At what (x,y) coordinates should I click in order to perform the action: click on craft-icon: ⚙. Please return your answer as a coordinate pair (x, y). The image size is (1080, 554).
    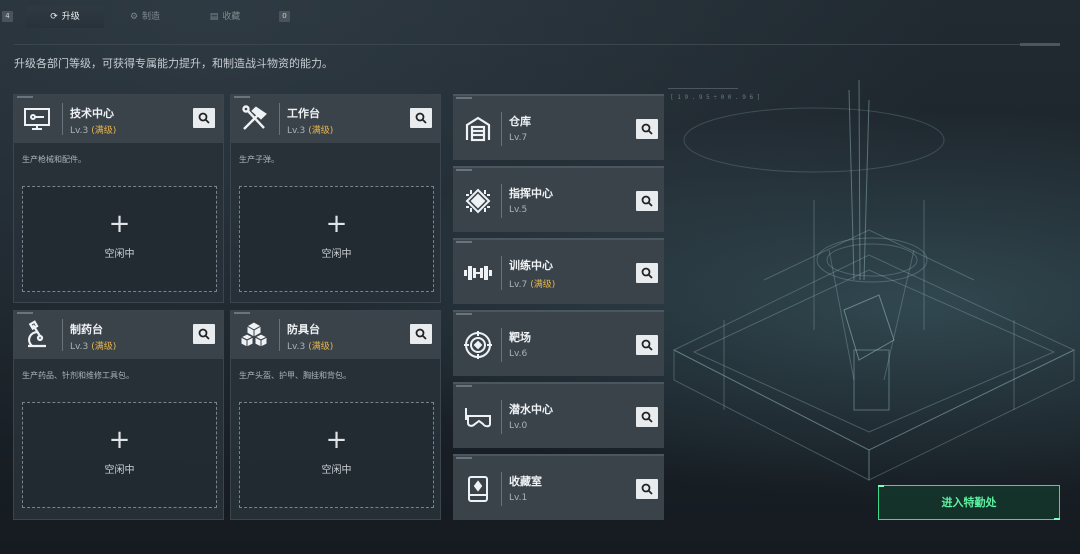
    Looking at the image, I should click on (134, 17).